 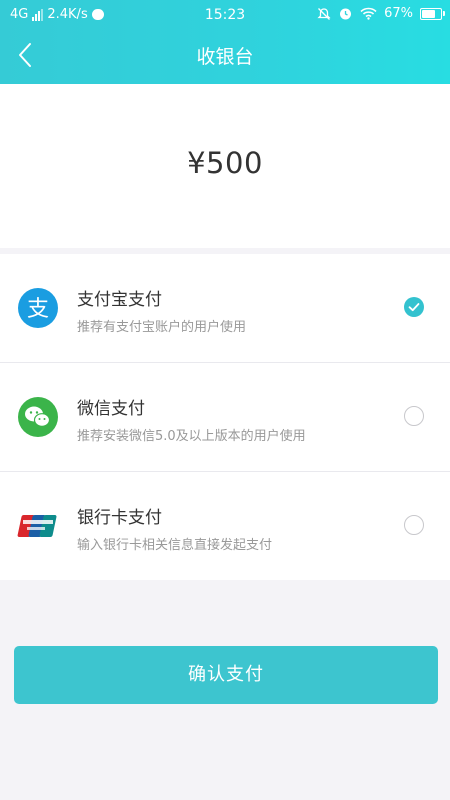 What do you see at coordinates (398, 13) in the screenshot?
I see `battery-percent: 67%` at bounding box center [398, 13].